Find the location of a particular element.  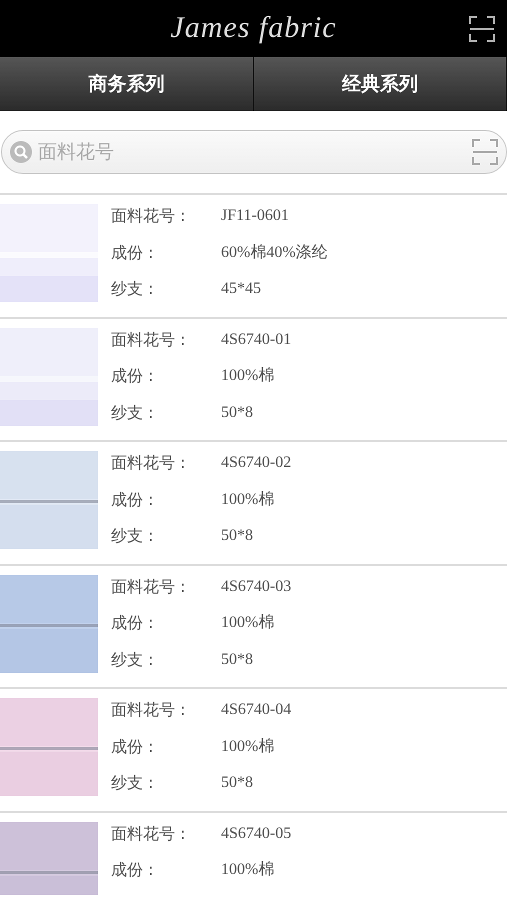

field-value: 4S6740-03 is located at coordinates (256, 586).